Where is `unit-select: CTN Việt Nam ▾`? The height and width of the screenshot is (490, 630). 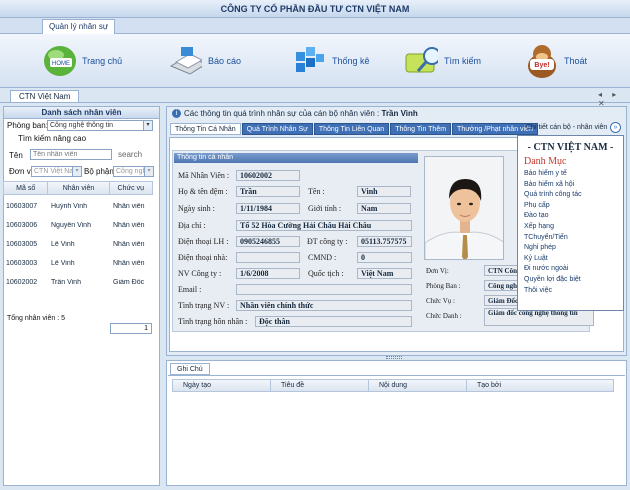 unit-select: CTN Việt Nam ▾ is located at coordinates (56, 171).